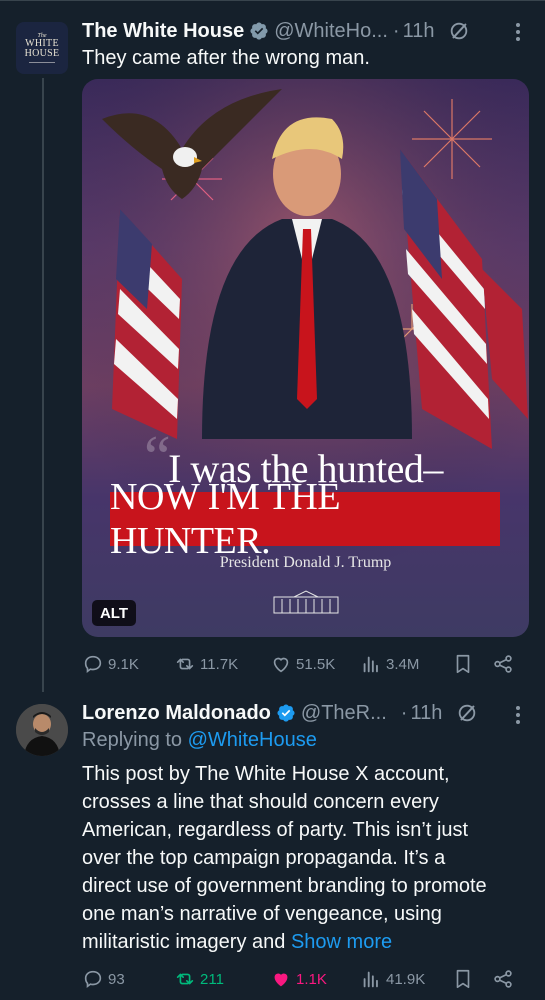  I want to click on tweet2-text-line: This post by The White House X account,, so click(266, 774).